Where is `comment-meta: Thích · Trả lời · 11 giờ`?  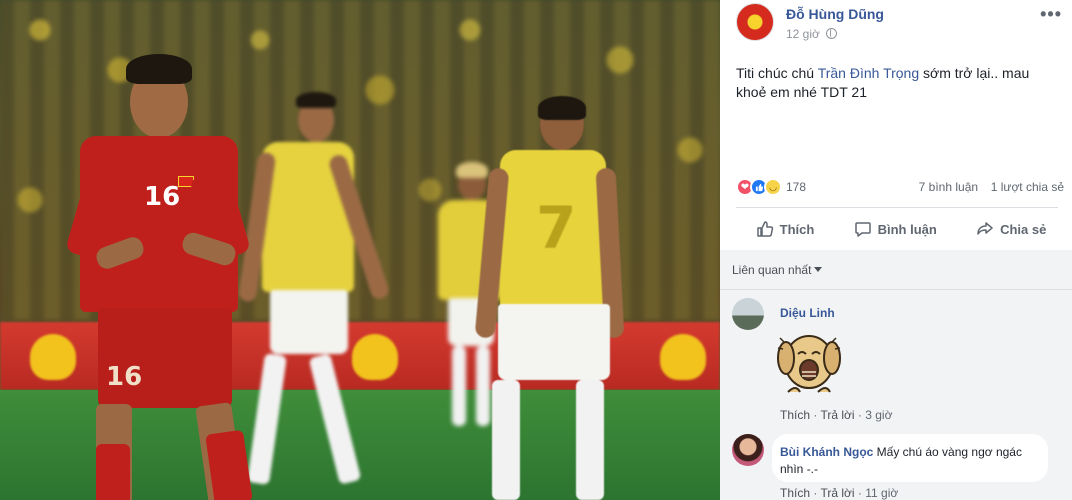
comment-meta: Thích · Trả lời · 11 giờ is located at coordinates (839, 493).